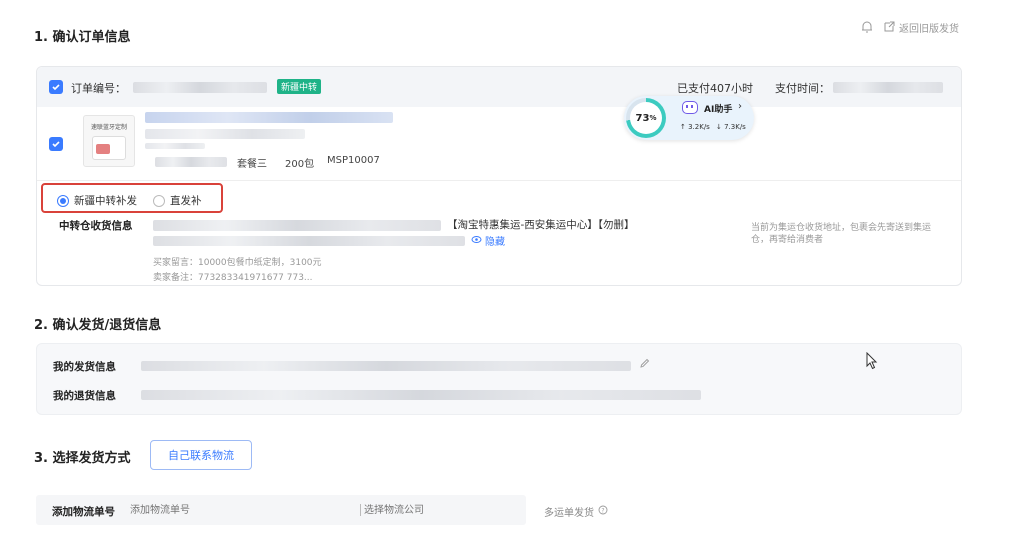  What do you see at coordinates (353, 160) in the screenshot?
I see `product-sku: MSP10007` at bounding box center [353, 160].